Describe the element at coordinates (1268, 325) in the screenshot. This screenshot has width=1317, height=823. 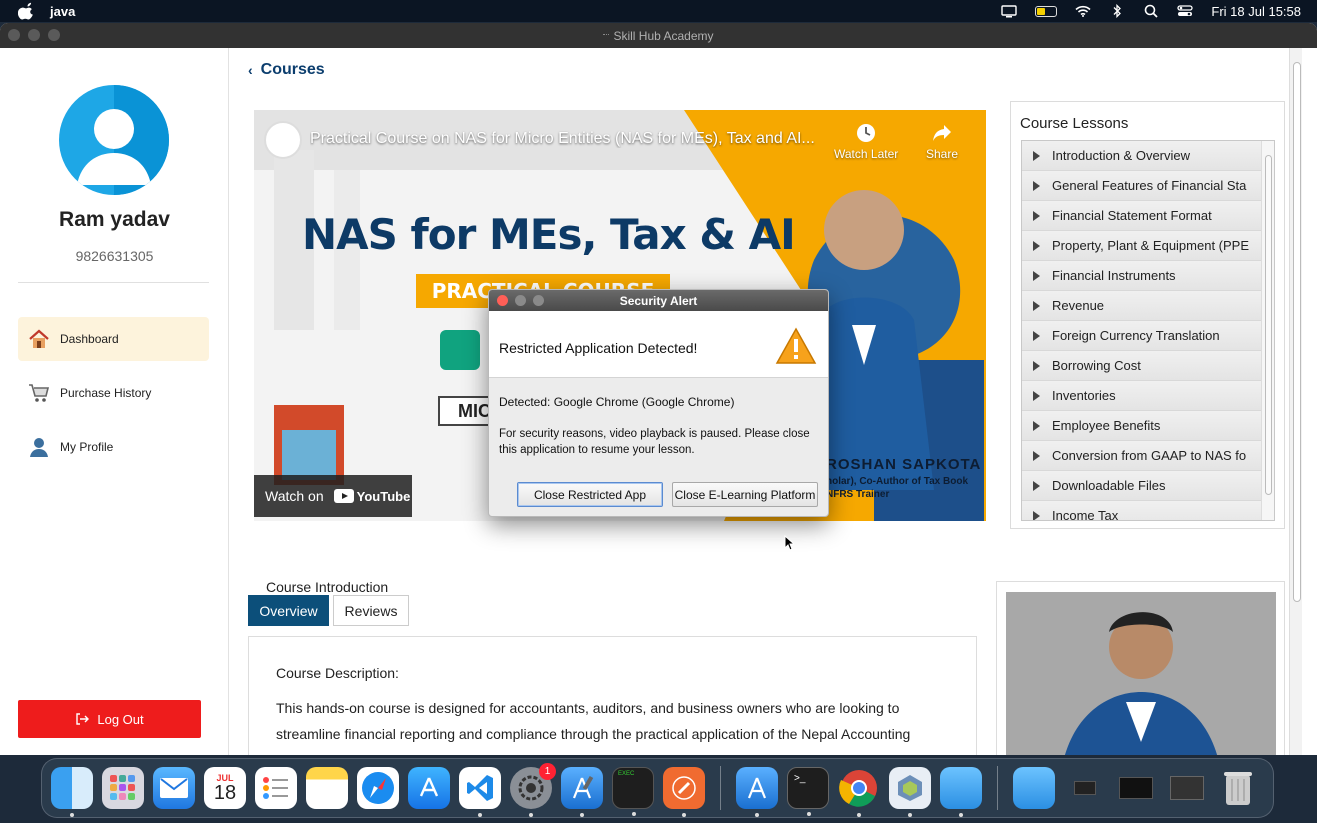
I see `lessons-scroll-thumb` at that location.